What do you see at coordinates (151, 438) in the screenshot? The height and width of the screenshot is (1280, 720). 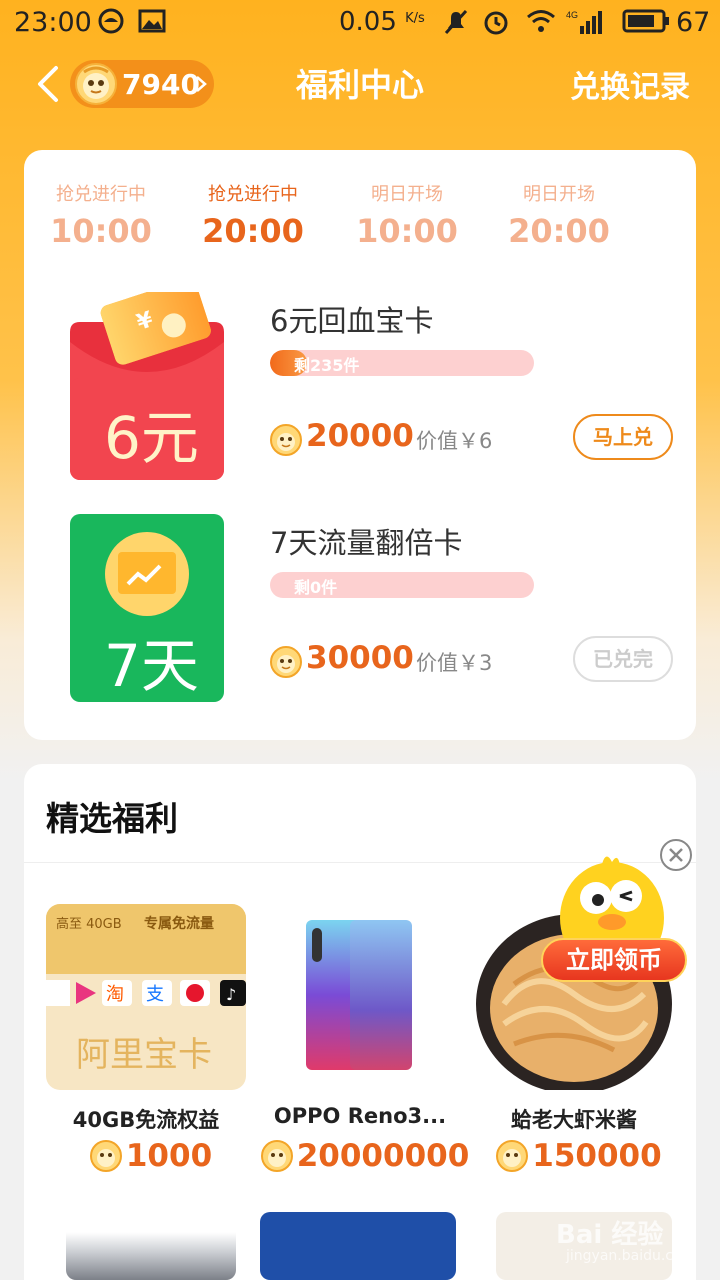 I see `card-image-text: 6元` at bounding box center [151, 438].